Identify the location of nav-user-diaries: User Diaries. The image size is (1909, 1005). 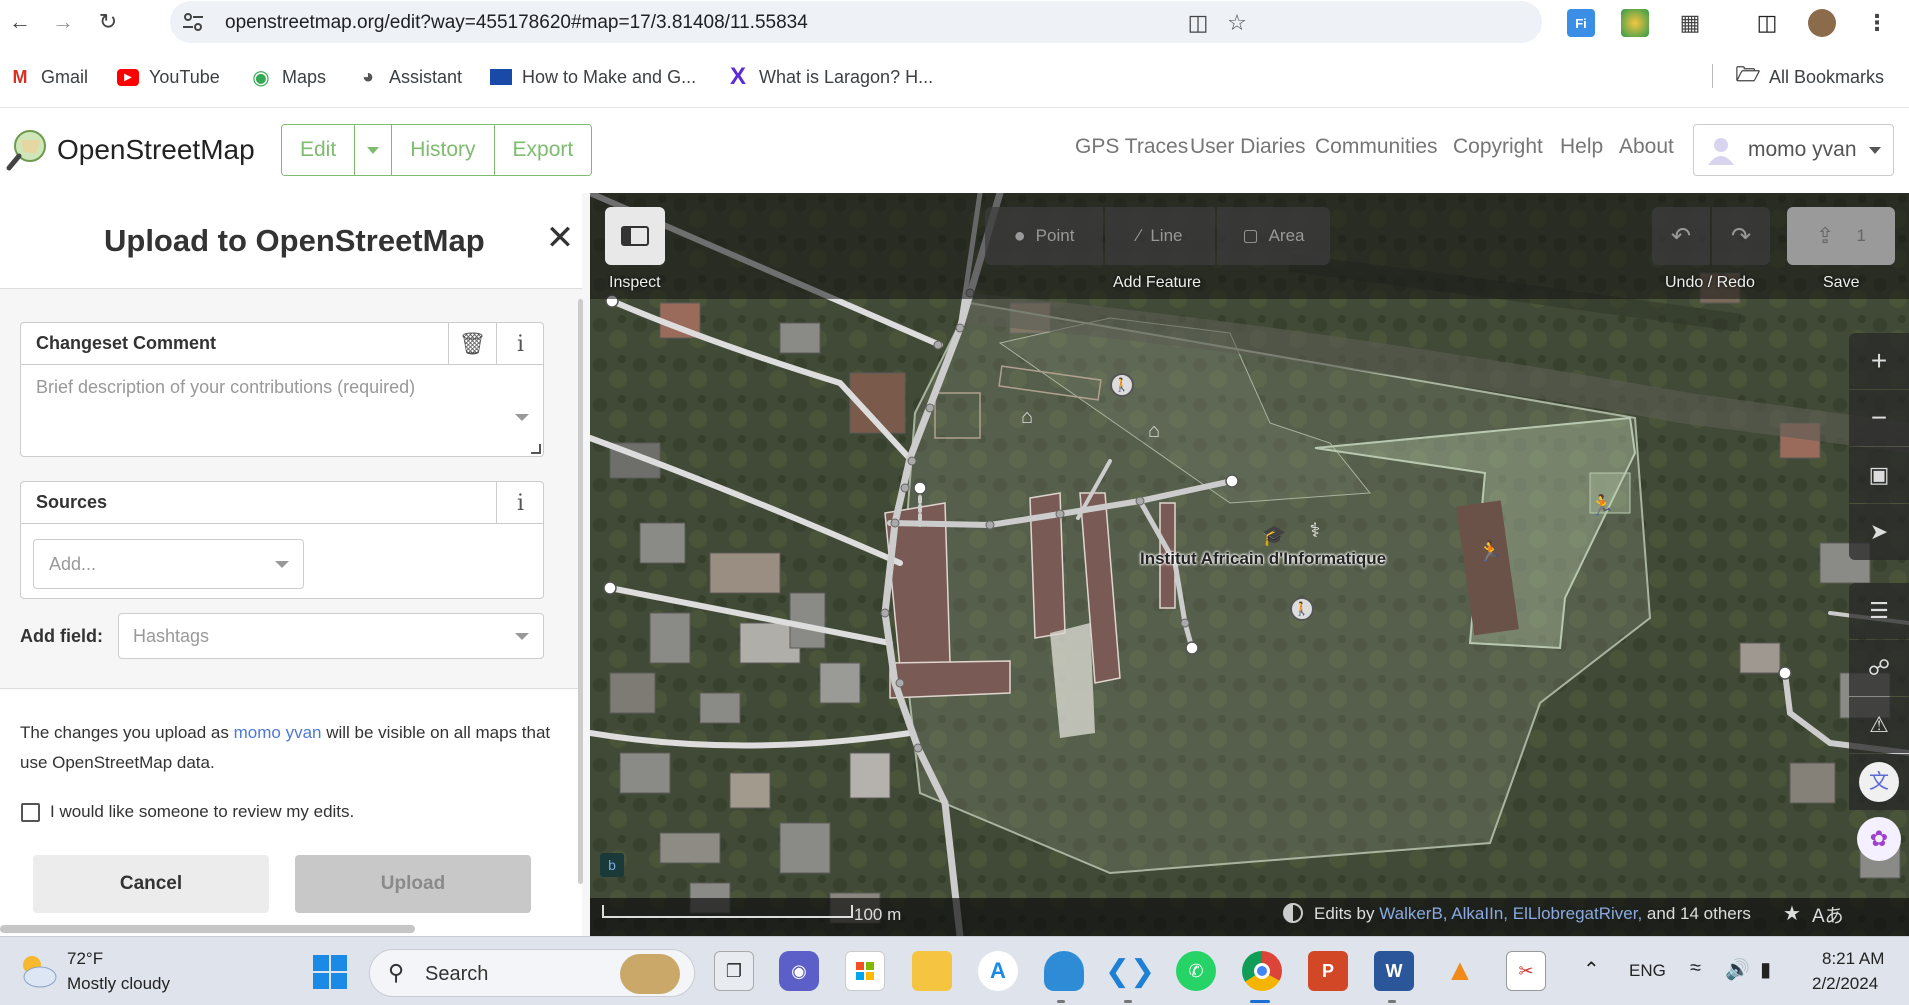
(1248, 147).